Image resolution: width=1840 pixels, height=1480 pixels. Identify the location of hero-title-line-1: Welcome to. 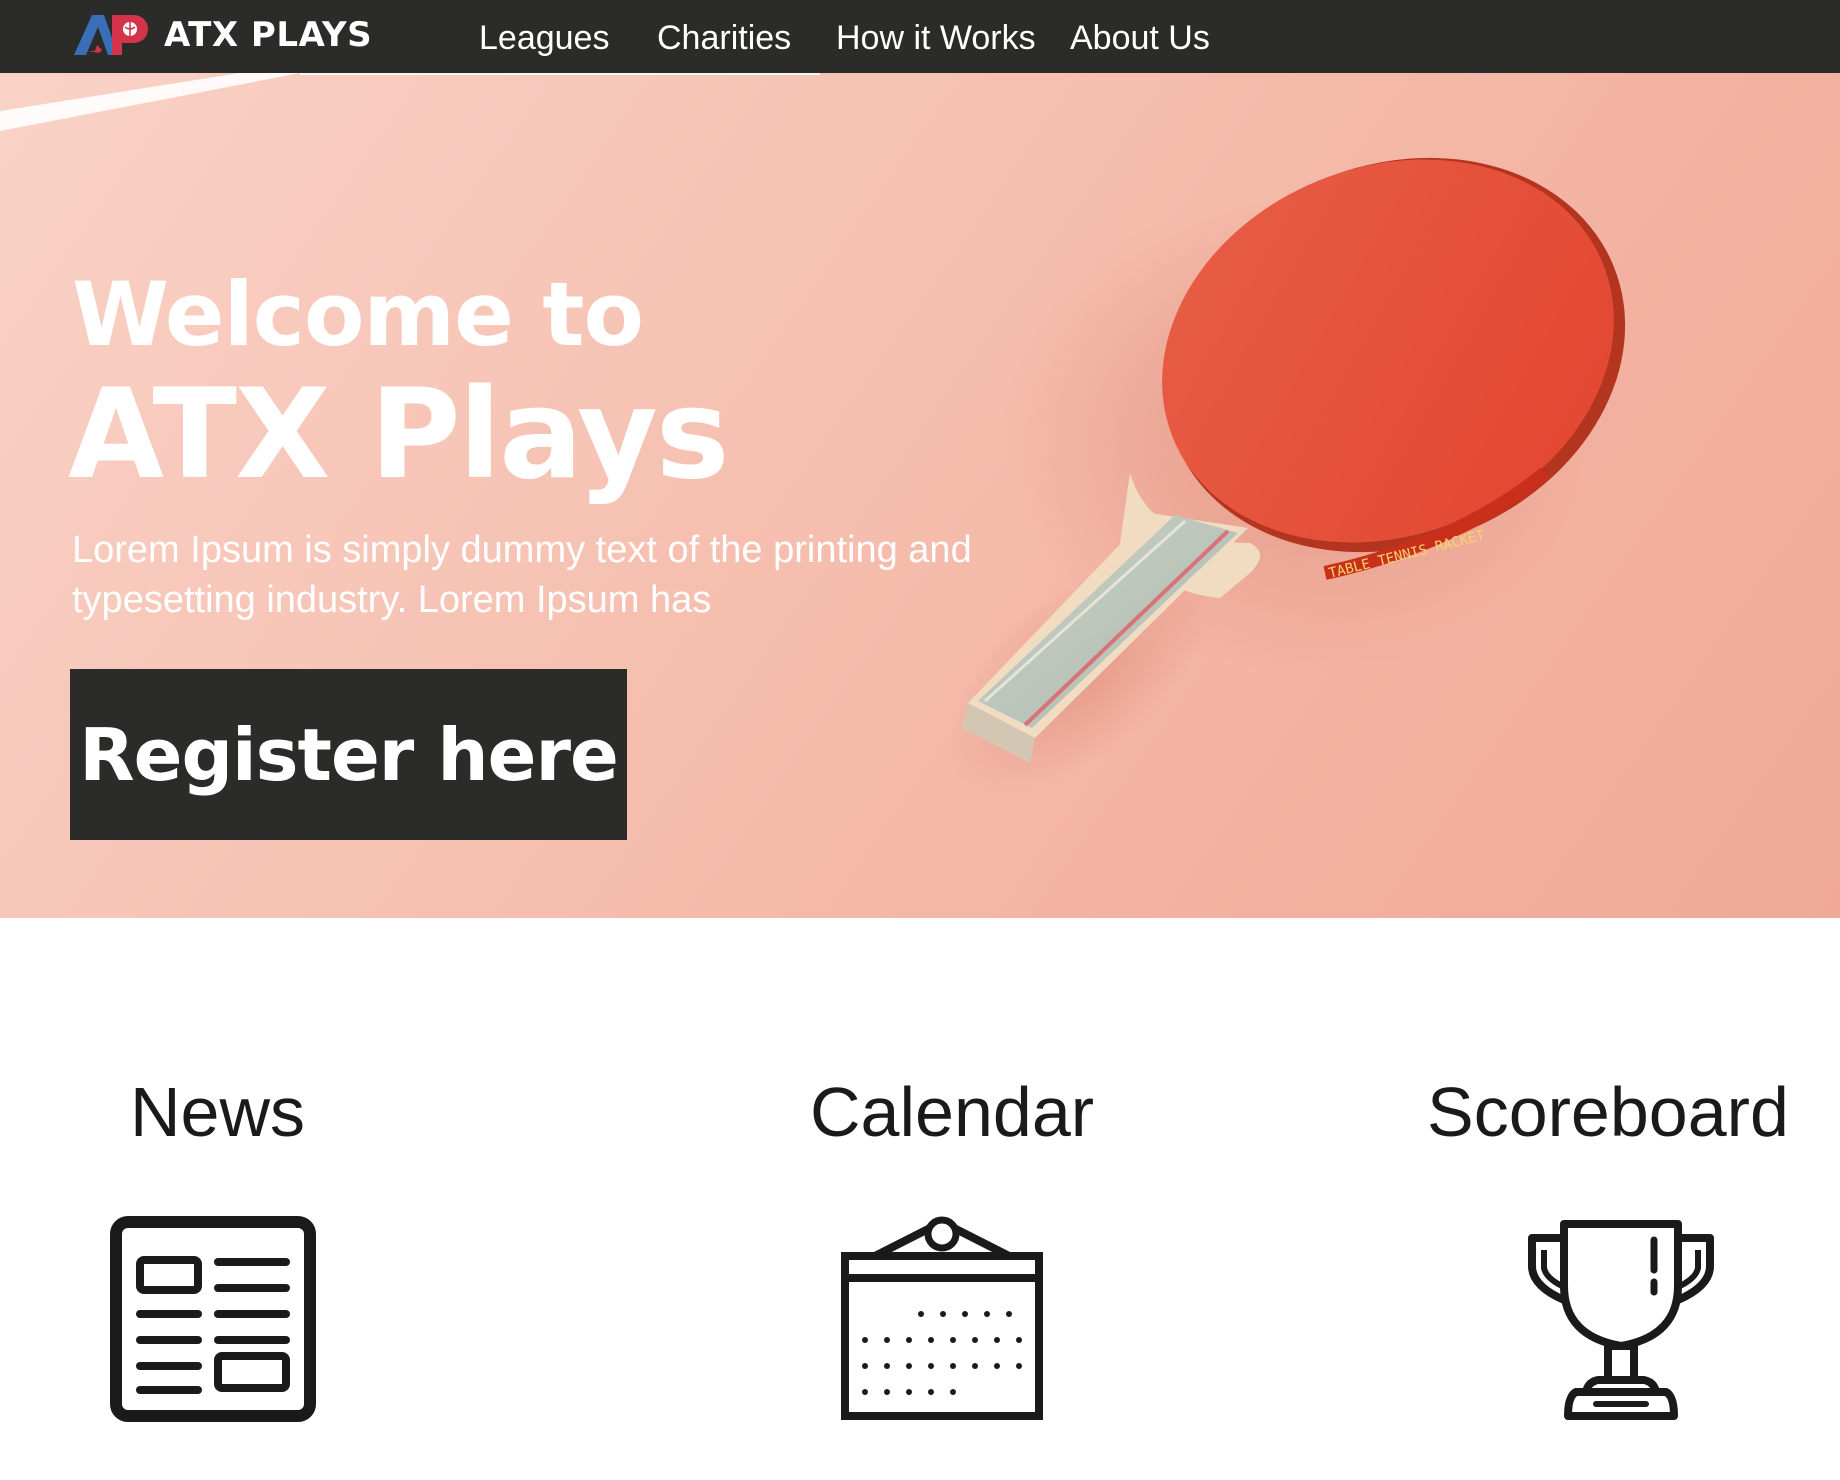
(358, 314).